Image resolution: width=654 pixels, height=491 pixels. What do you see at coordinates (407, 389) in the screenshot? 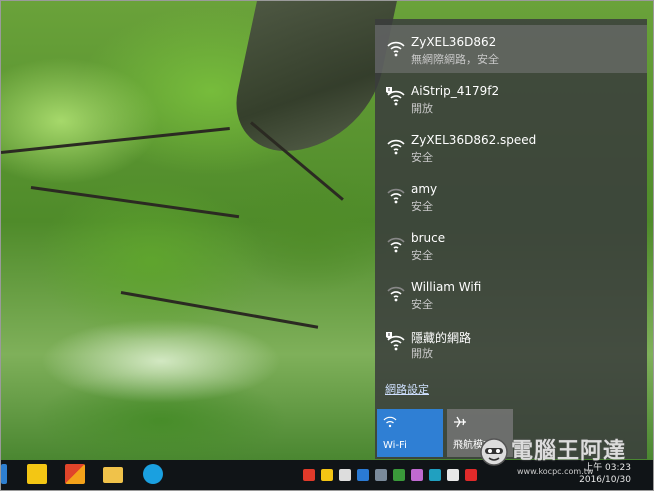
I see `network-settings-link: 網路設定` at bounding box center [407, 389].